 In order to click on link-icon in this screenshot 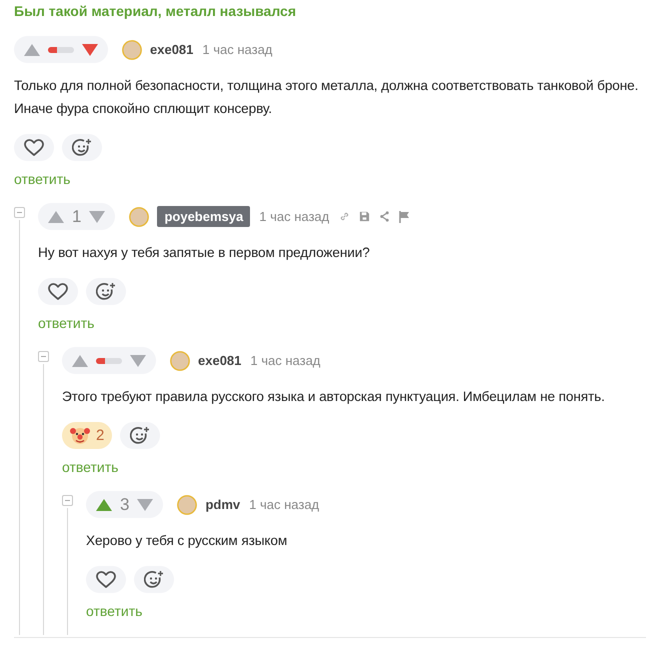, I will do `click(344, 216)`.